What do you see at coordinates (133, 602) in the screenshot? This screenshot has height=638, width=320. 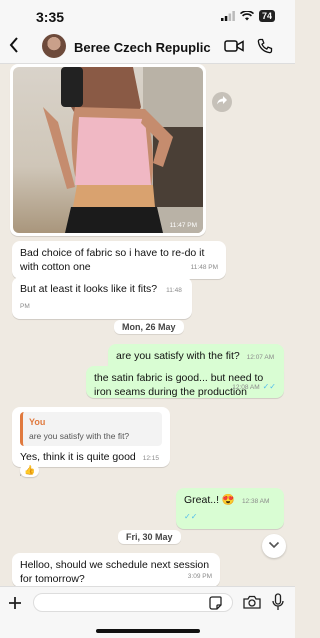 I see `message-input` at bounding box center [133, 602].